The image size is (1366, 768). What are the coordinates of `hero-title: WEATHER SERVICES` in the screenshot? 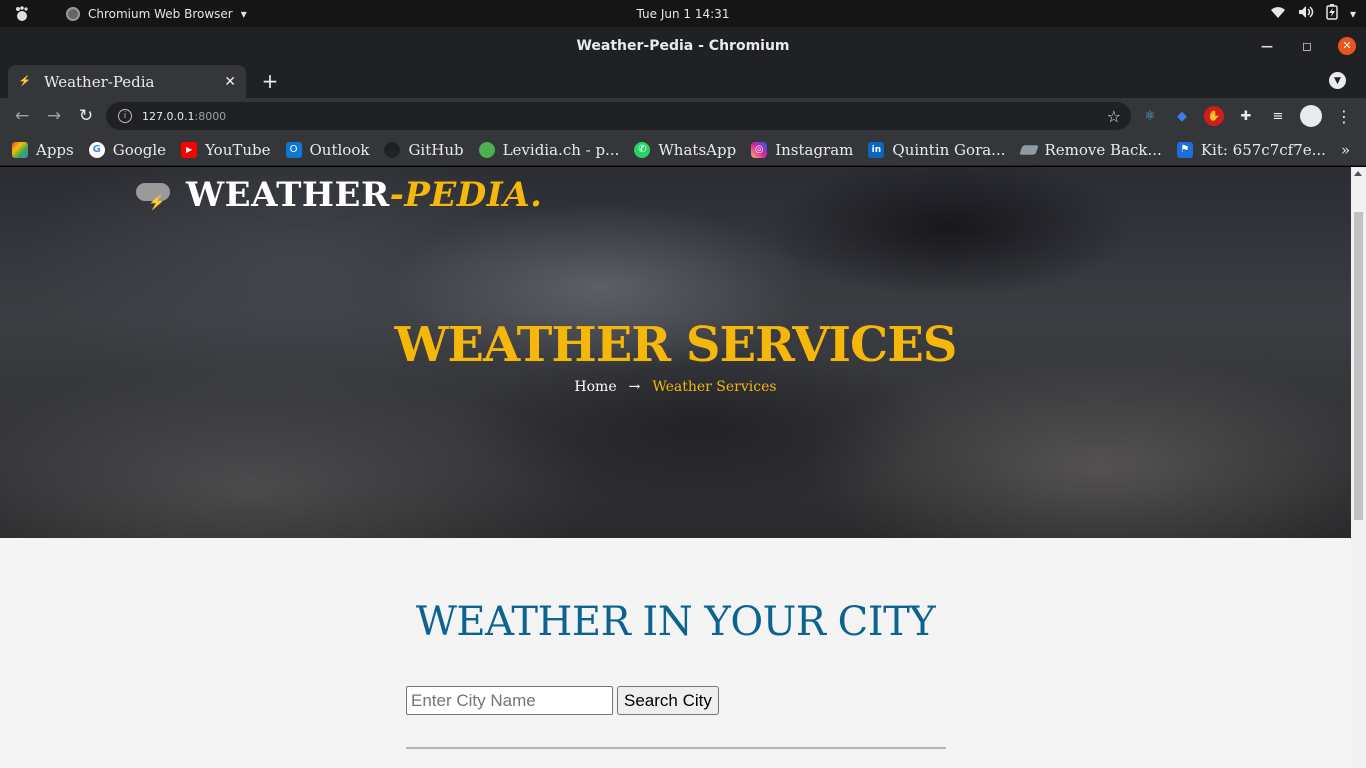 It's located at (676, 345).